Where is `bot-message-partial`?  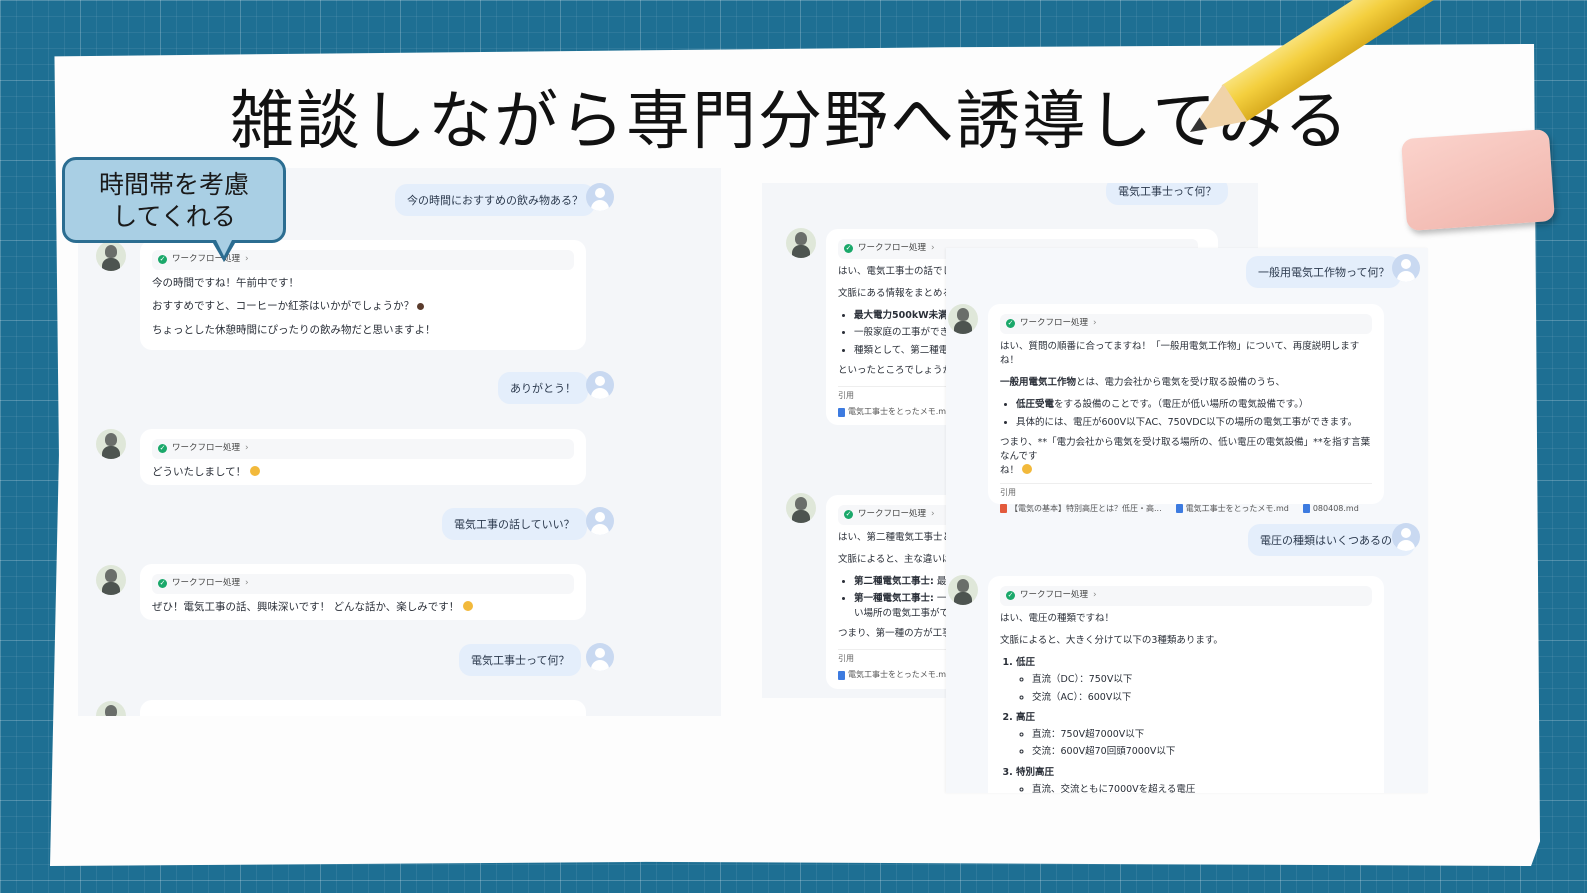
bot-message-partial is located at coordinates (363, 708).